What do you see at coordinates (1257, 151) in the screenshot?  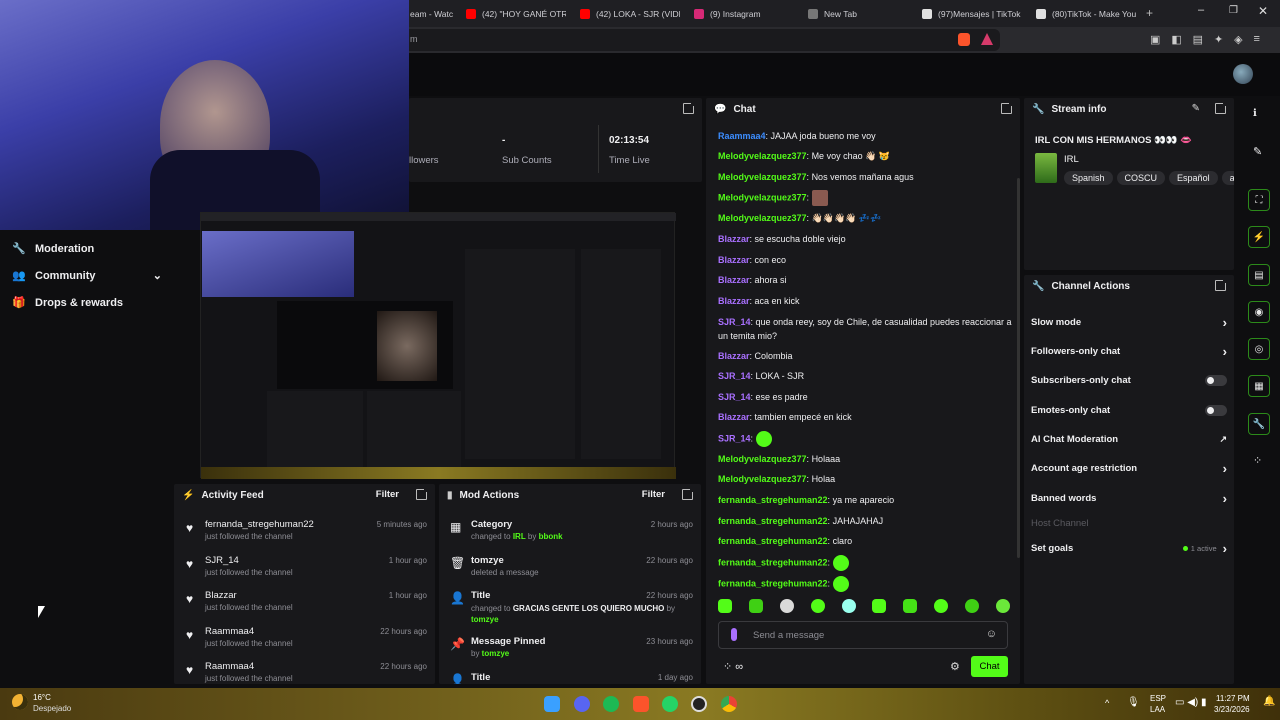 I see `pencil-icon: ✎` at bounding box center [1257, 151].